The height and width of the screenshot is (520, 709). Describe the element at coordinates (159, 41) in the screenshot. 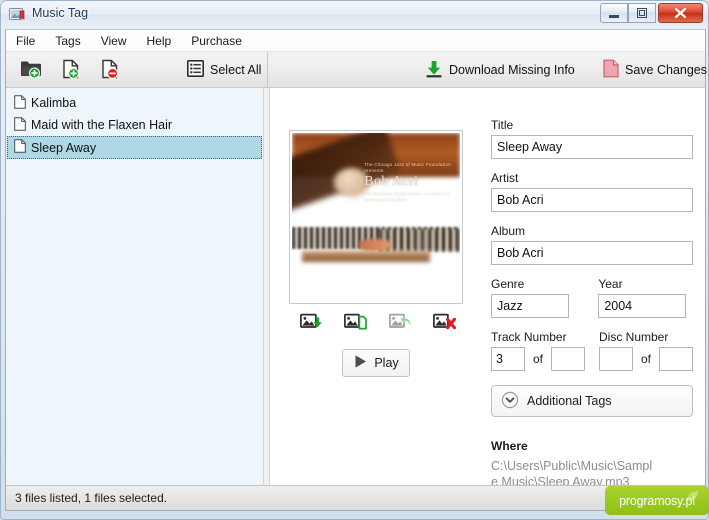

I see `menu-item-help: Help` at that location.